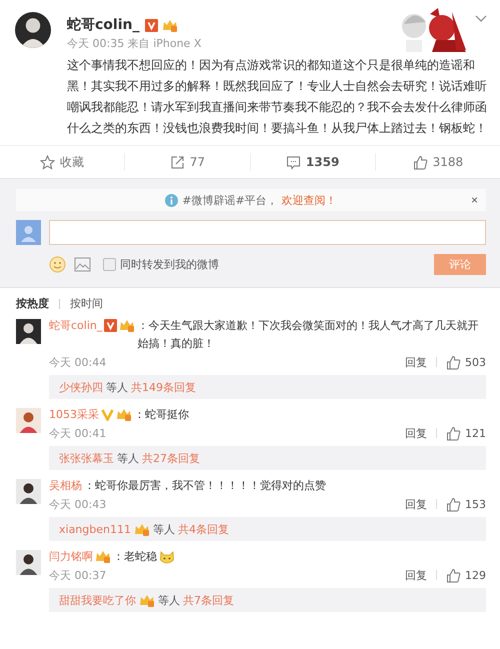 The height and width of the screenshot is (649, 500). I want to click on notice-link: 欢迎查阅！, so click(309, 200).